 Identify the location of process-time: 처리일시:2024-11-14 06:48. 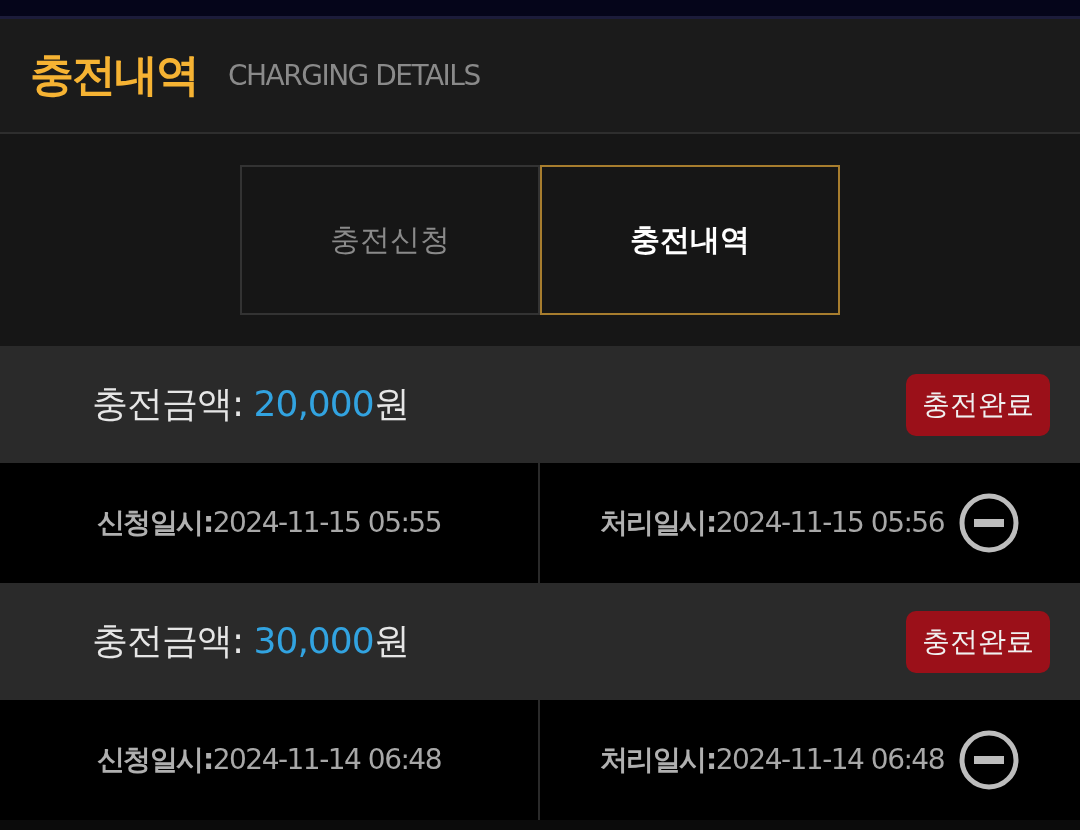
(772, 760).